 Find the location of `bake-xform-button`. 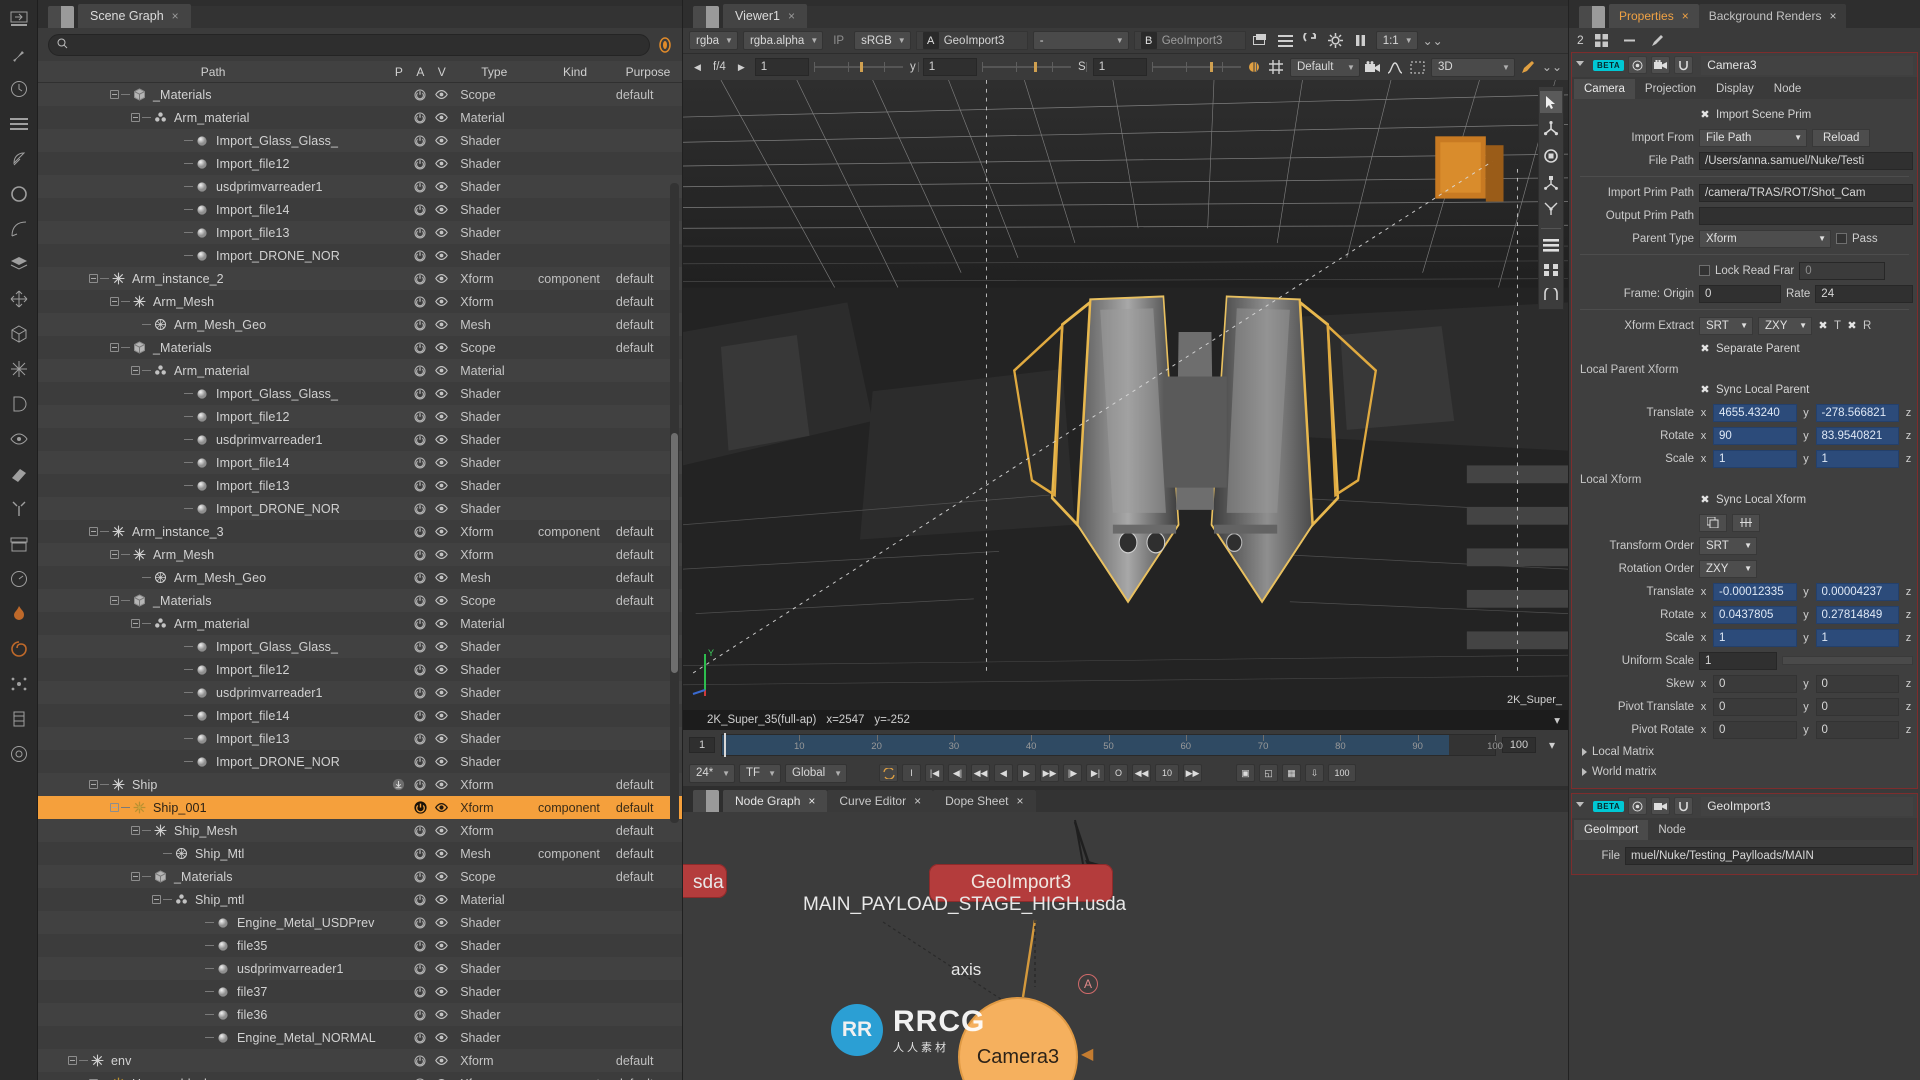

bake-xform-button is located at coordinates (1746, 522).